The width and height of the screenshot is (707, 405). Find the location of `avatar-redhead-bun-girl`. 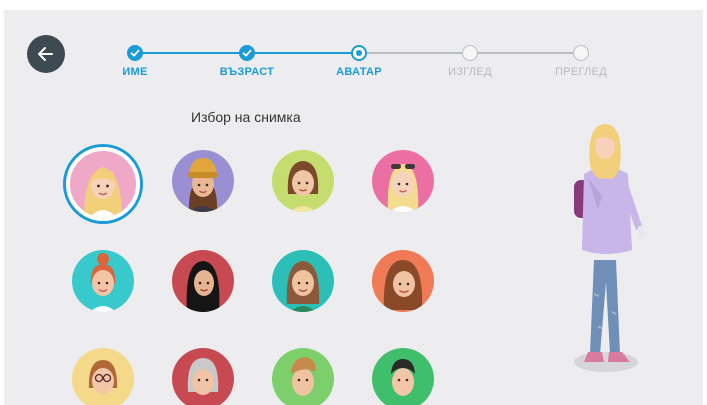

avatar-redhead-bun-girl is located at coordinates (103, 281).